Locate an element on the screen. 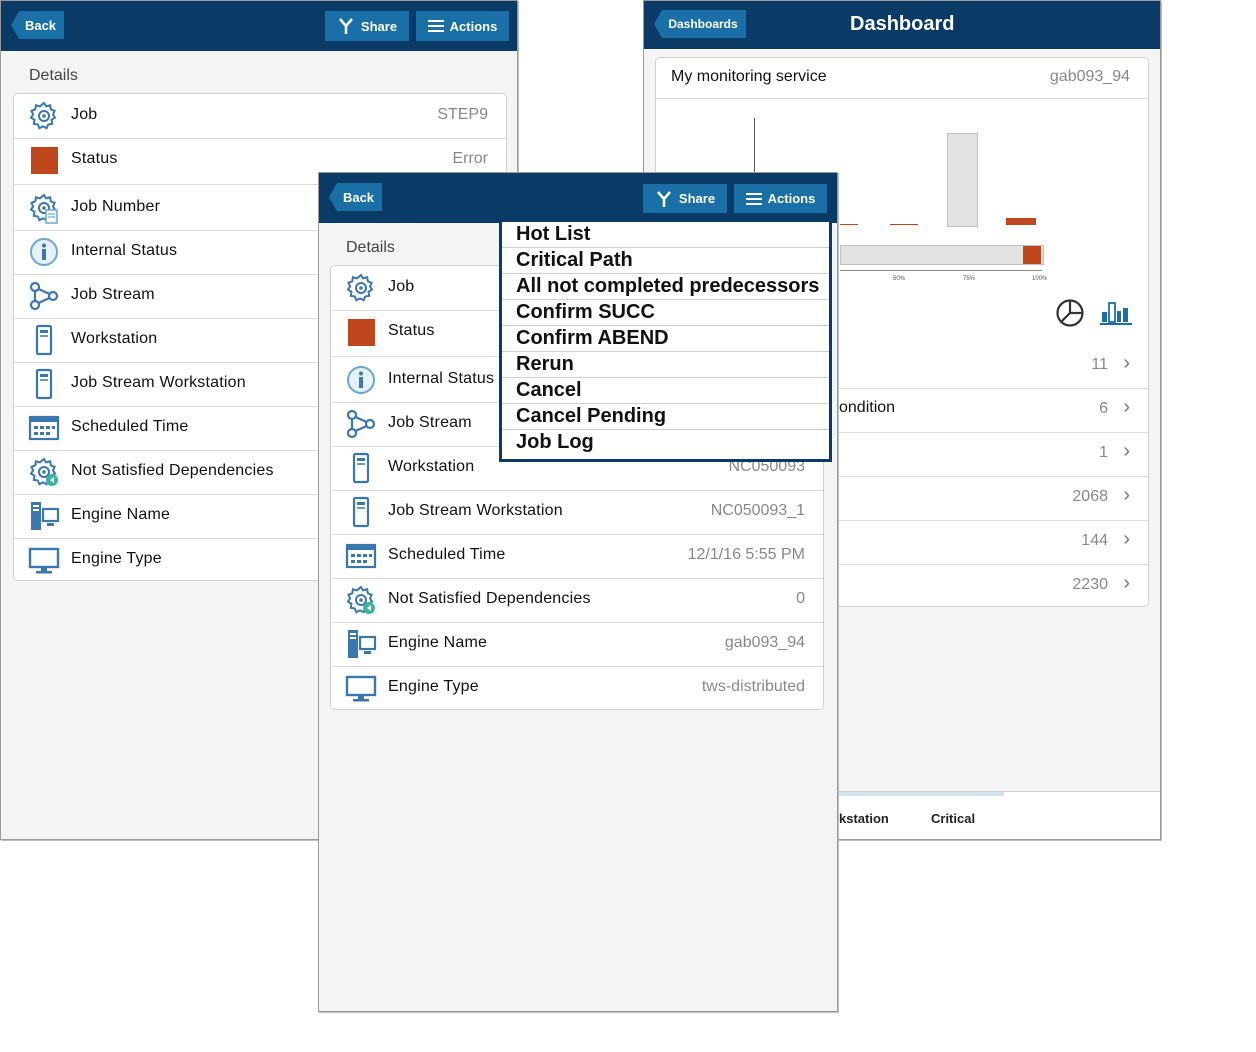 This screenshot has width=1256, height=1052. chart-bar-orange is located at coordinates (1021, 221).